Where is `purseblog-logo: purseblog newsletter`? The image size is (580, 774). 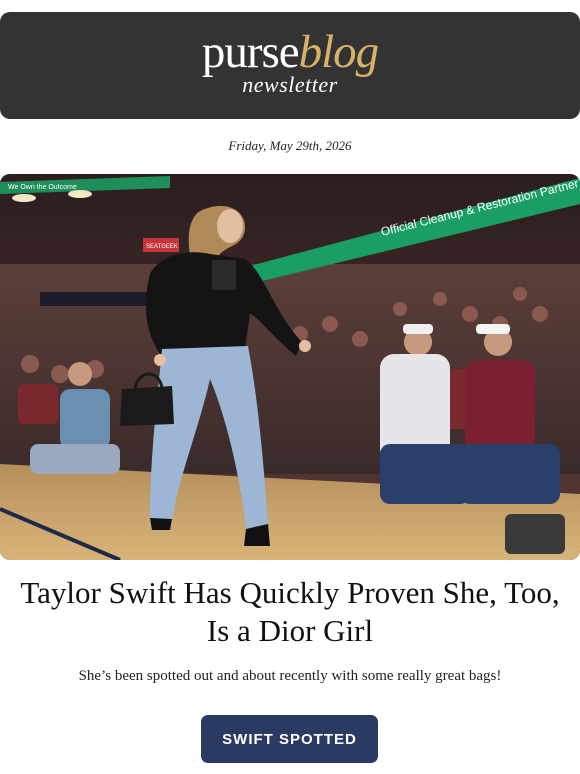
purseblog-logo: purseblog newsletter is located at coordinates (290, 62).